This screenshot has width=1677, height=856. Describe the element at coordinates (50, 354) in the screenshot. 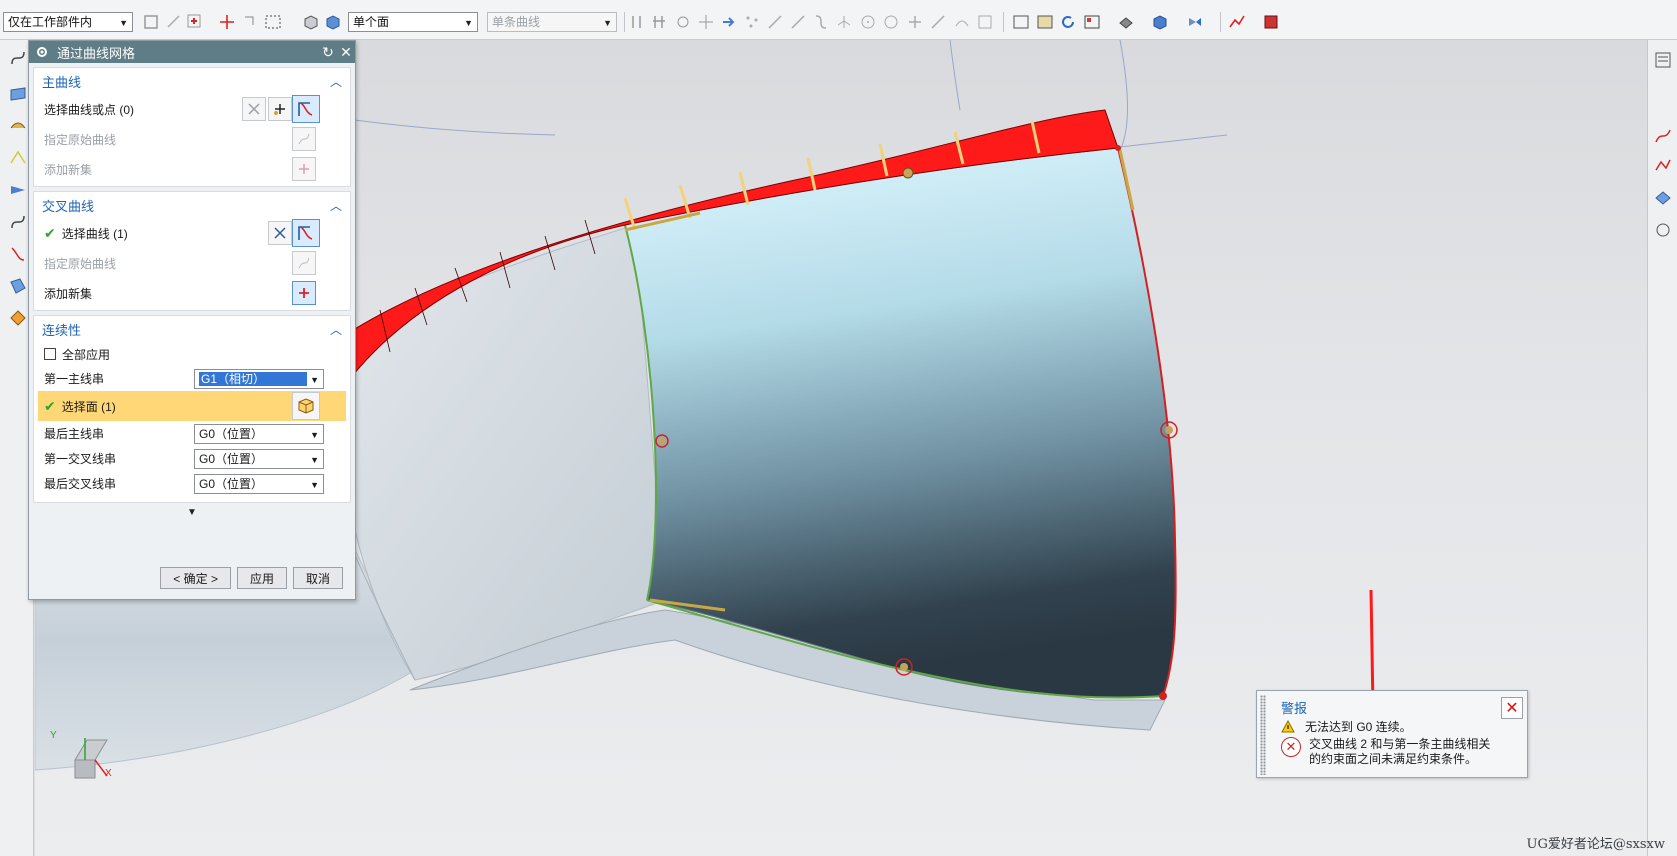

I see `apply-all-checkbox` at that location.